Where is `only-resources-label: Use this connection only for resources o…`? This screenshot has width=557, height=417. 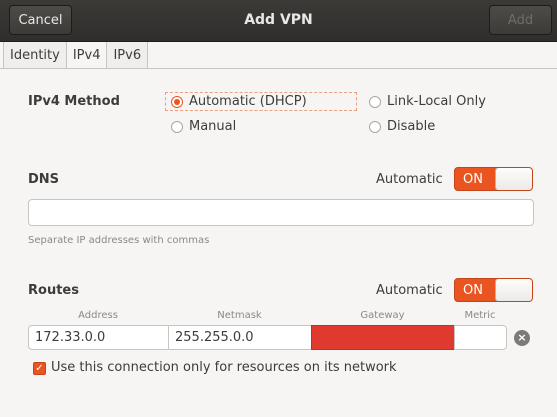 only-resources-label: Use this connection only for resources o… is located at coordinates (224, 367).